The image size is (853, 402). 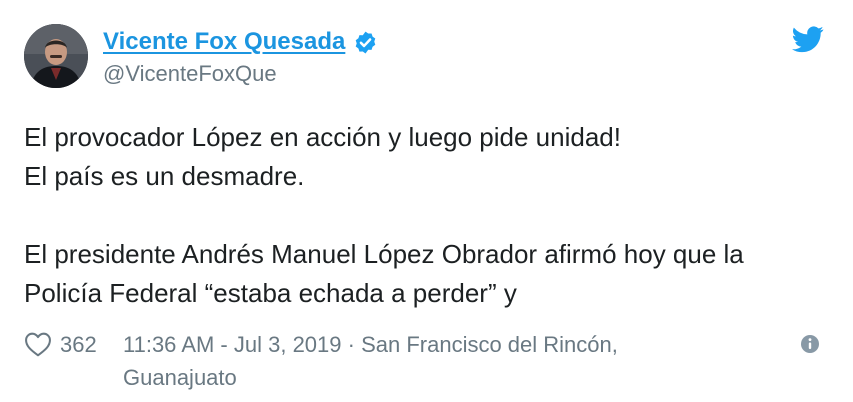 I want to click on info-icon, so click(x=810, y=344).